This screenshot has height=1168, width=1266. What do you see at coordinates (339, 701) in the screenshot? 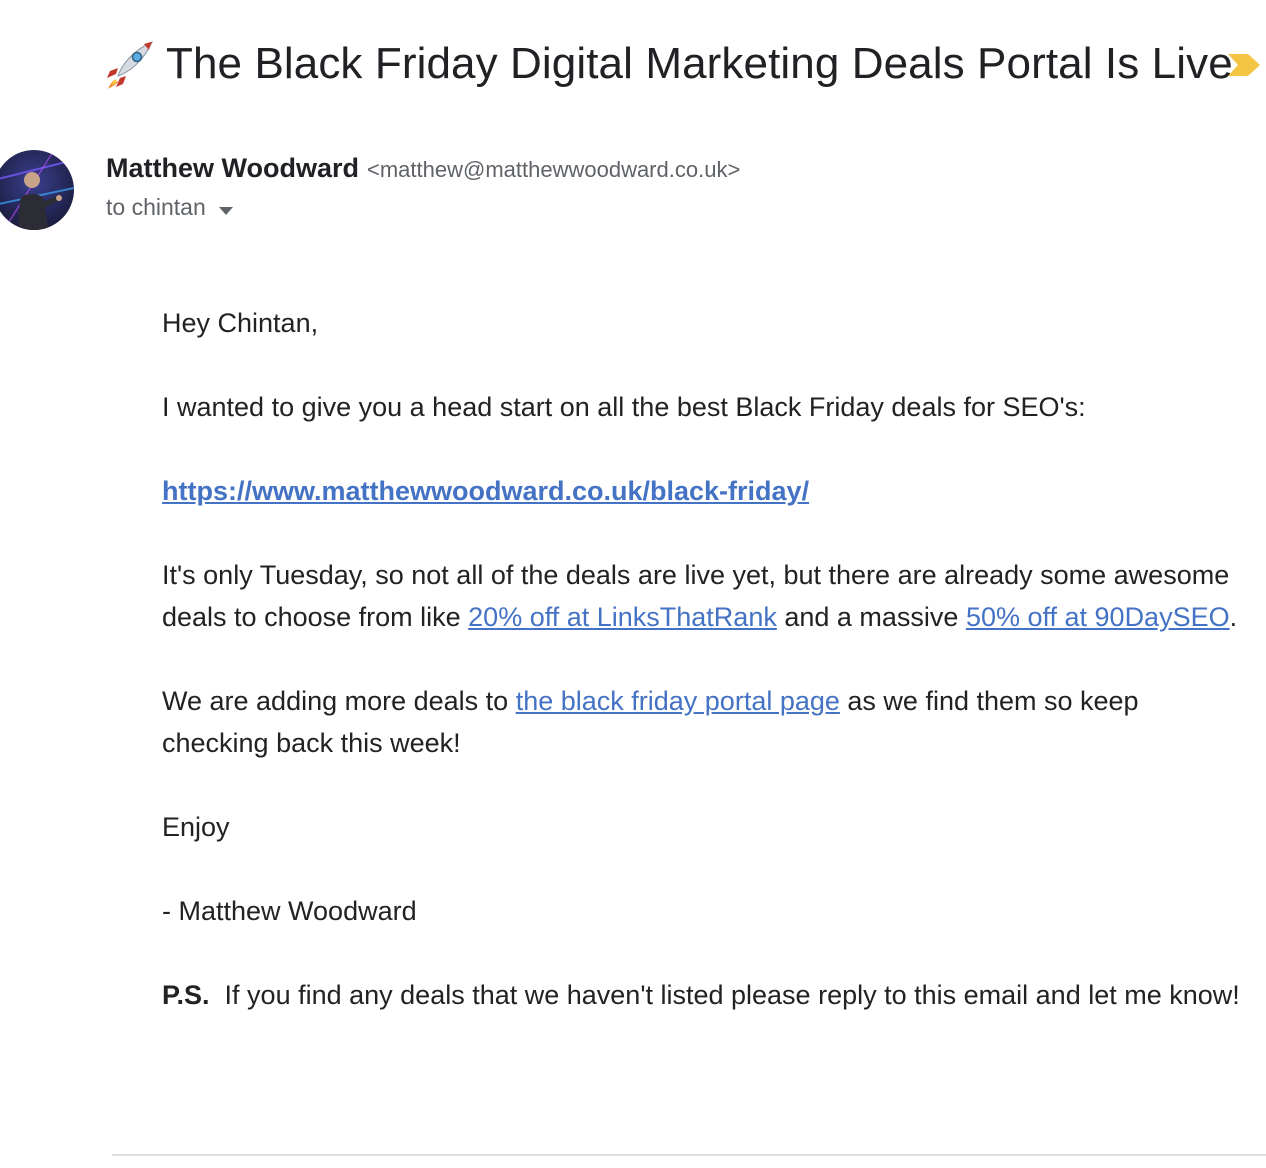
I see `portal-text-start: We are adding more deals to` at bounding box center [339, 701].